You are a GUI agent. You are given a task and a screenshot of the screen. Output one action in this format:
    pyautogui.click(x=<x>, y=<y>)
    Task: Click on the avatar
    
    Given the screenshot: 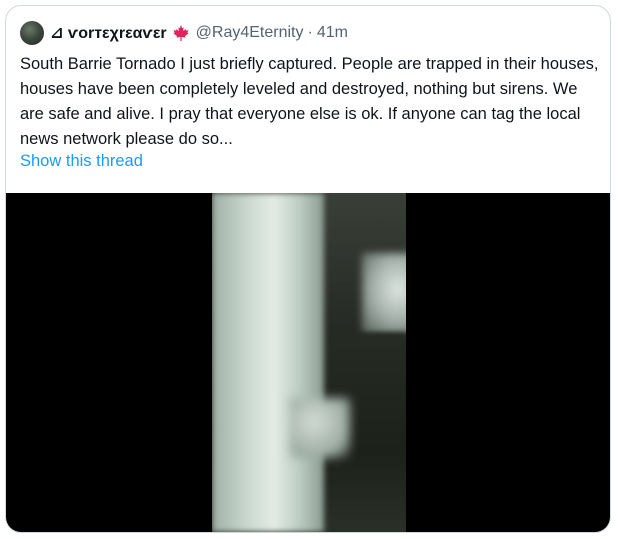 What is the action you would take?
    pyautogui.click(x=32, y=33)
    